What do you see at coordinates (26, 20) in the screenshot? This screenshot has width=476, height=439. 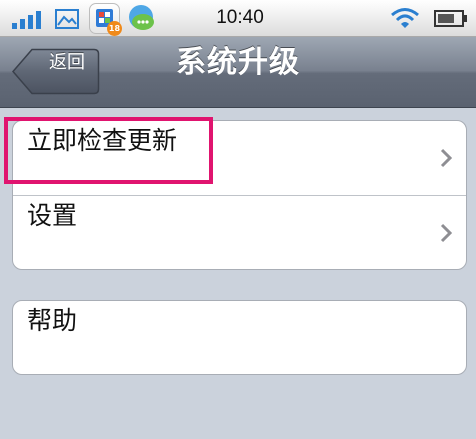 I see `signal-icon` at bounding box center [26, 20].